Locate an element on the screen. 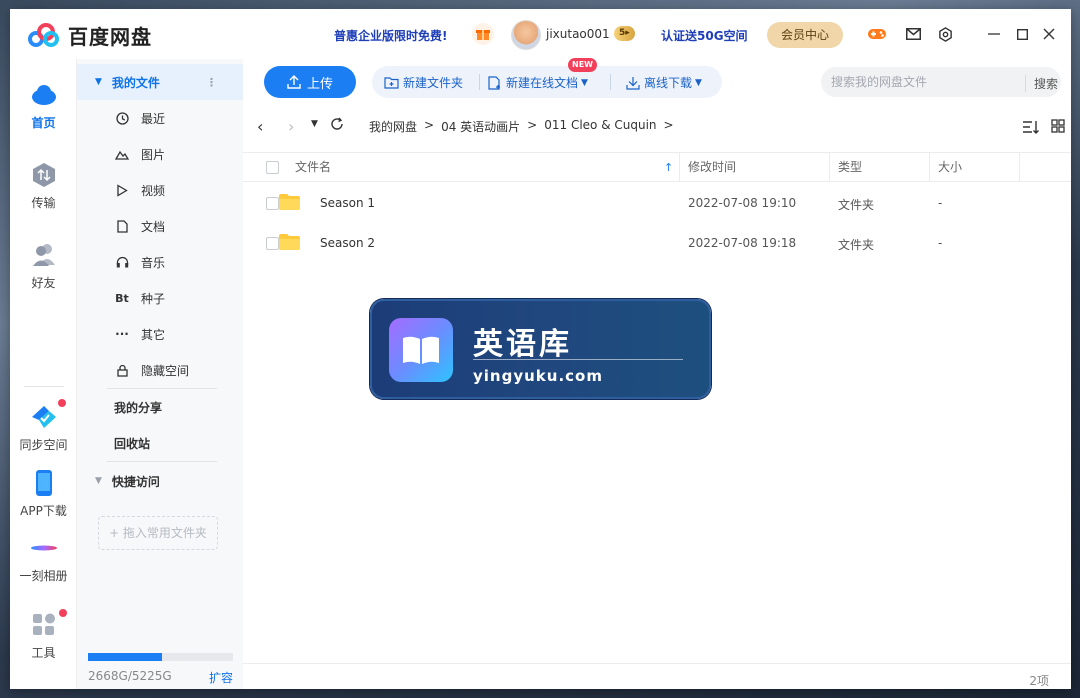 The height and width of the screenshot is (698, 1080). file-name: Season 2 is located at coordinates (347, 243).